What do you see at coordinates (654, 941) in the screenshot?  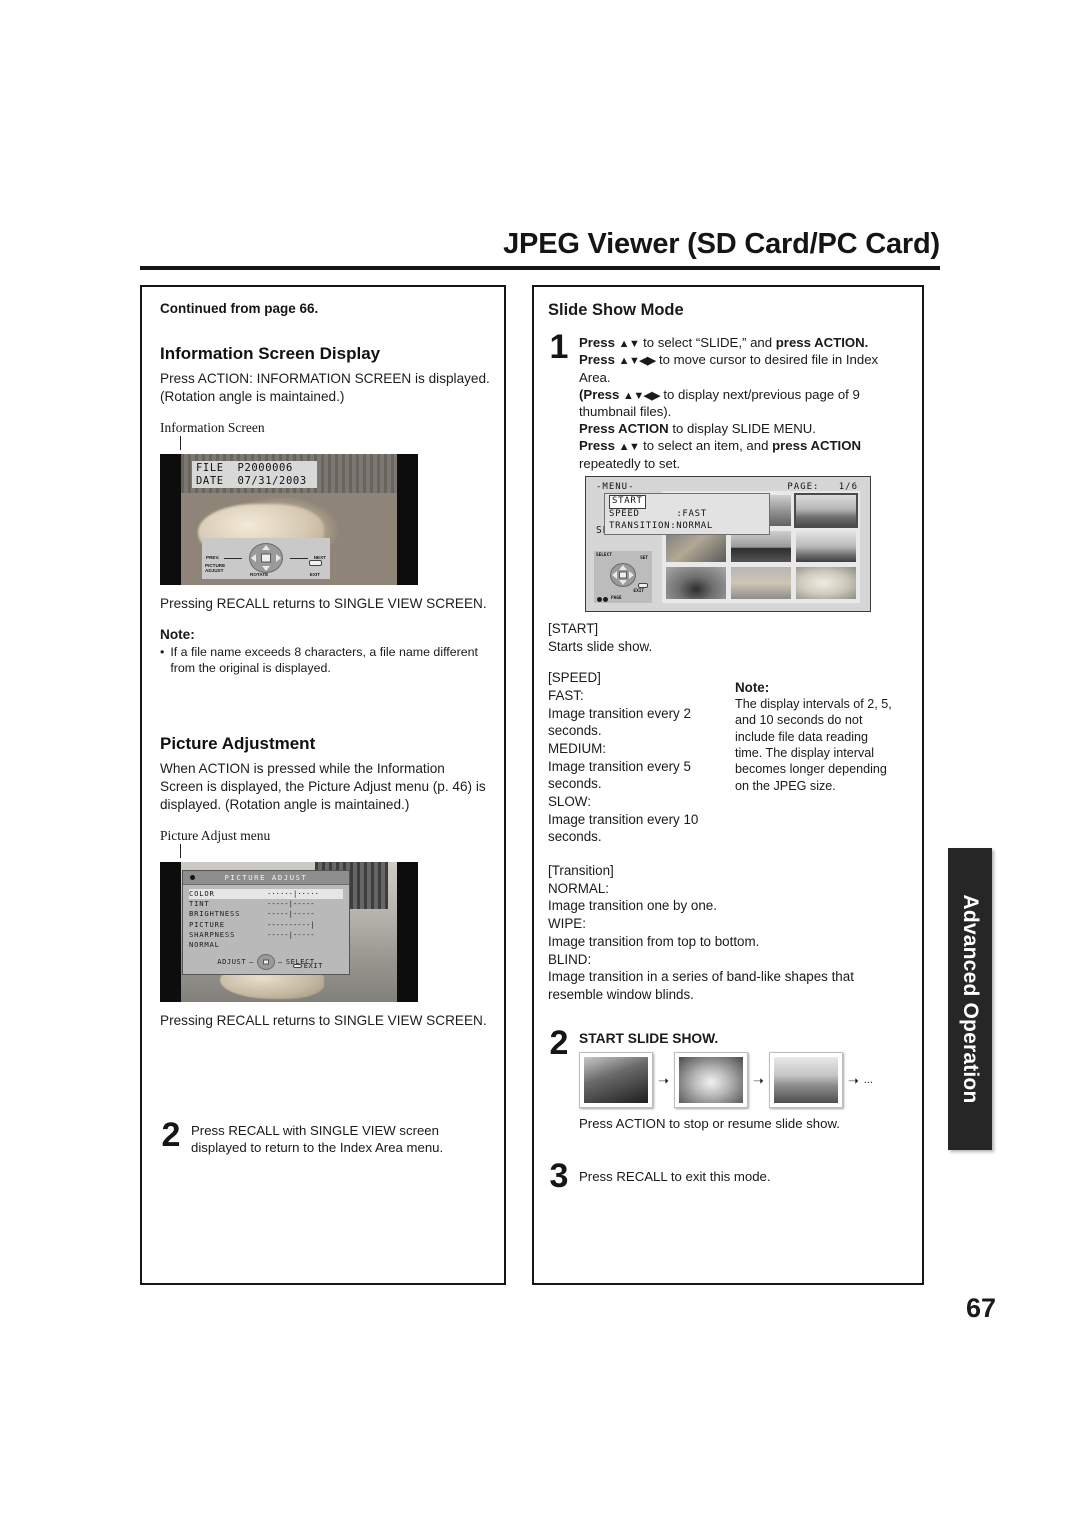 I see `def-wipe-val: Image transition from top to bottom.` at bounding box center [654, 941].